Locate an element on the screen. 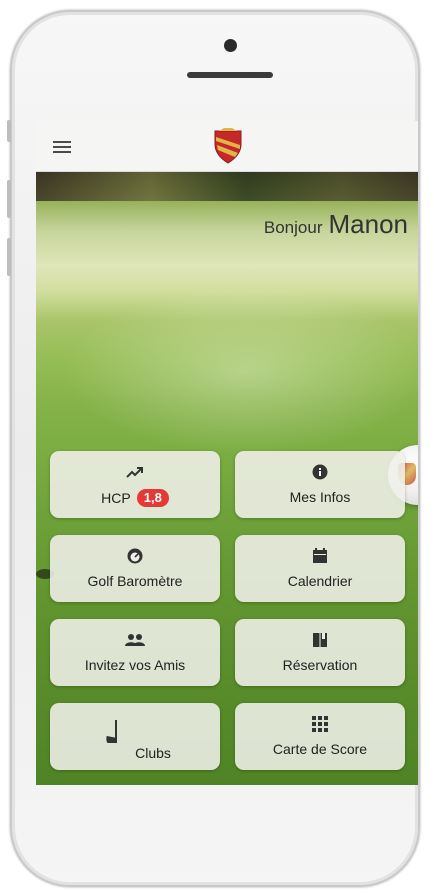  hcp-button: HCP 1,8 is located at coordinates (135, 484).